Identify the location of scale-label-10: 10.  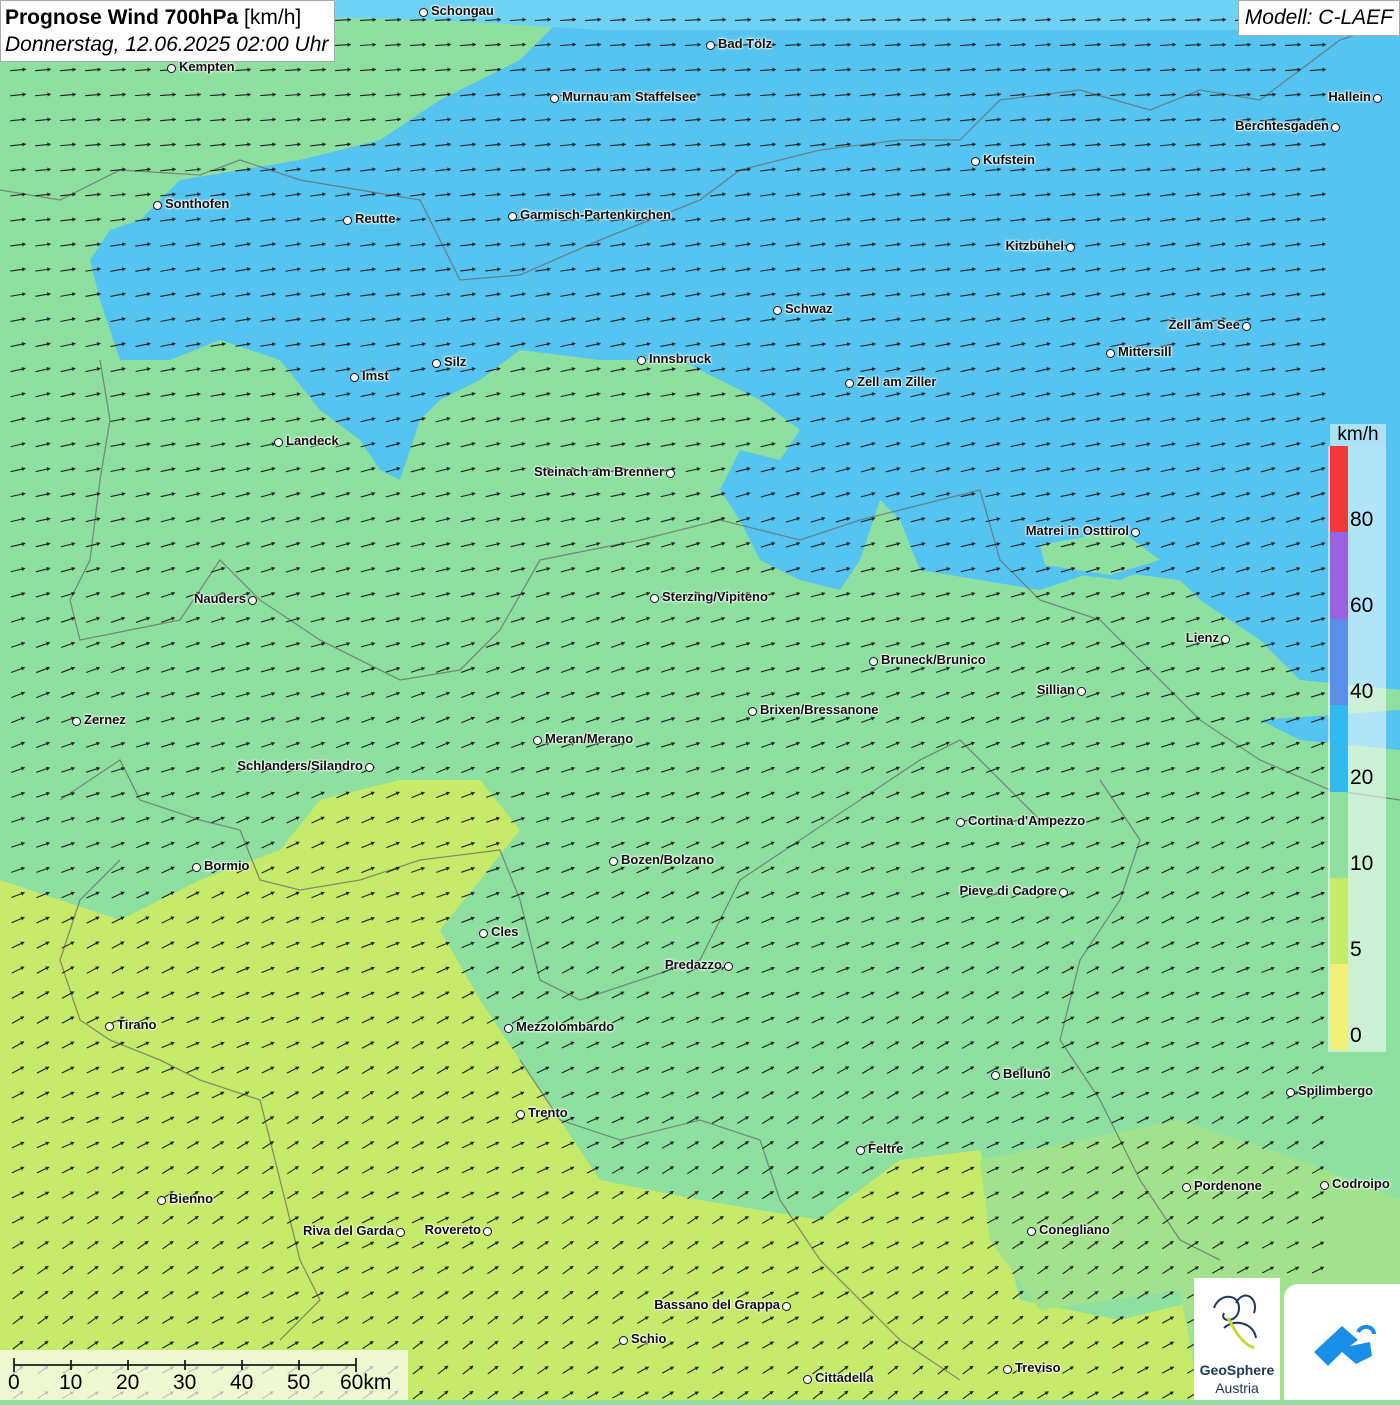
(70, 1383).